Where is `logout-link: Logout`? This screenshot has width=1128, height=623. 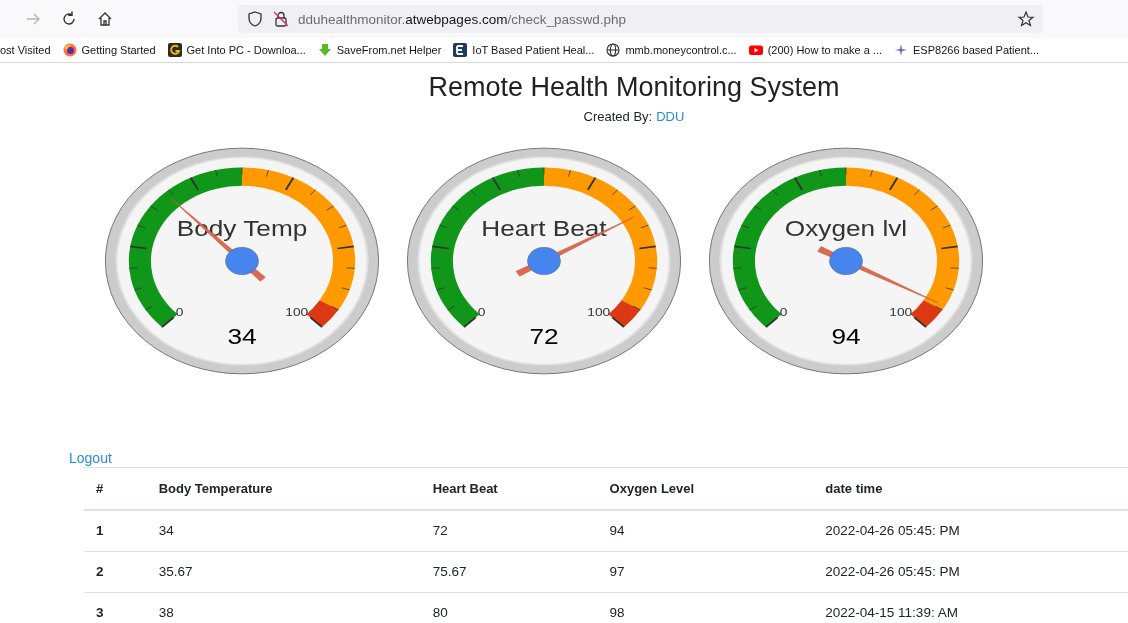 logout-link: Logout is located at coordinates (90, 458).